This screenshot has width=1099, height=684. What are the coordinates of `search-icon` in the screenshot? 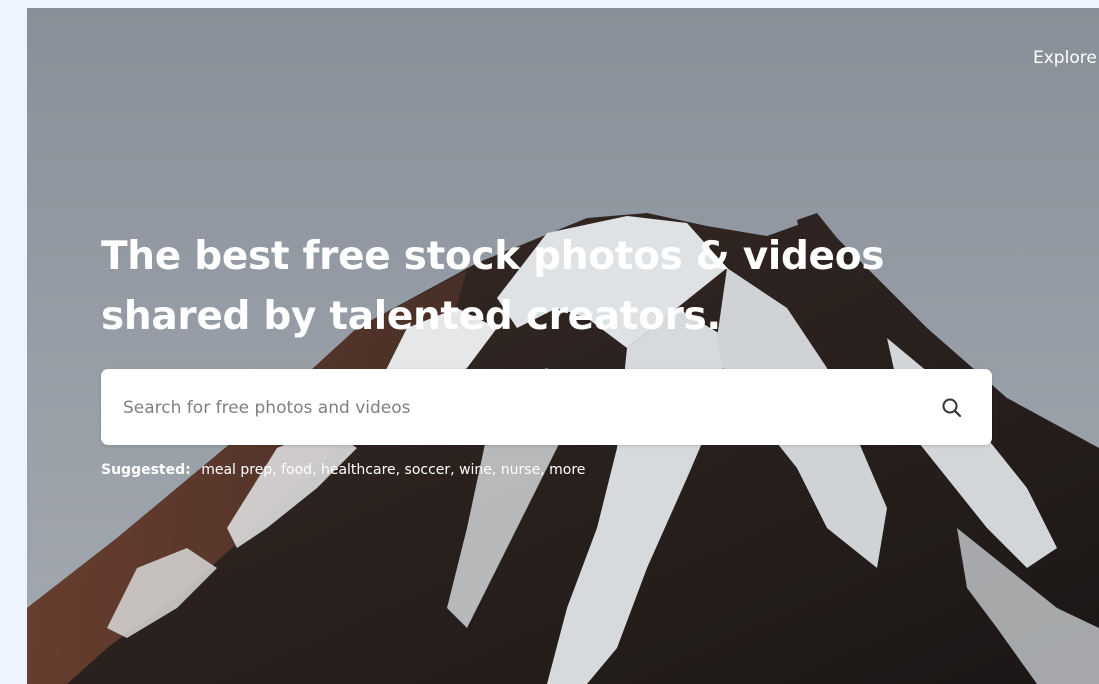 It's located at (952, 408).